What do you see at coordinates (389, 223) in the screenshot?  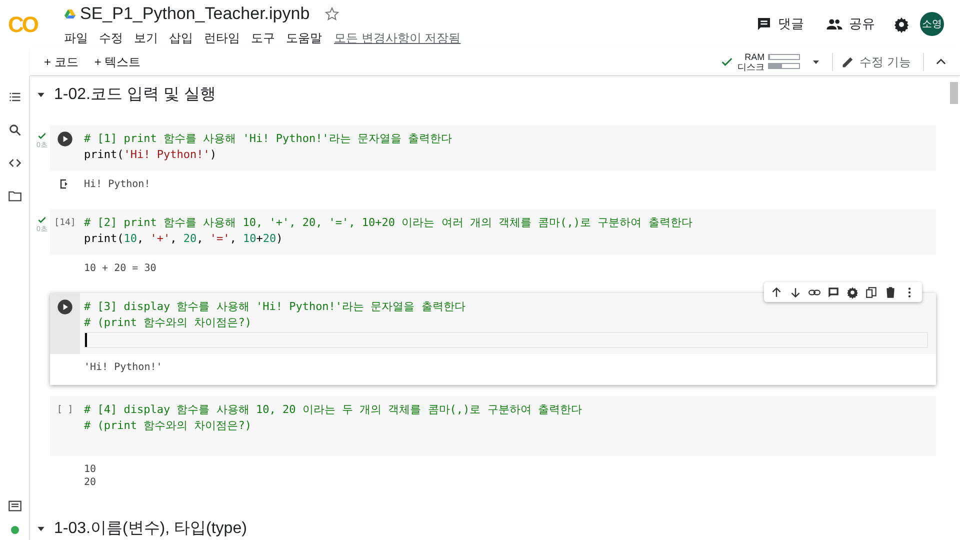 I see `code-line: # [2] print 함수를 사용해 10, '+', 20, '=', 10+20 이라는 여러 개의 객체를 콤마(,)로 구분하여 출력한다` at bounding box center [389, 223].